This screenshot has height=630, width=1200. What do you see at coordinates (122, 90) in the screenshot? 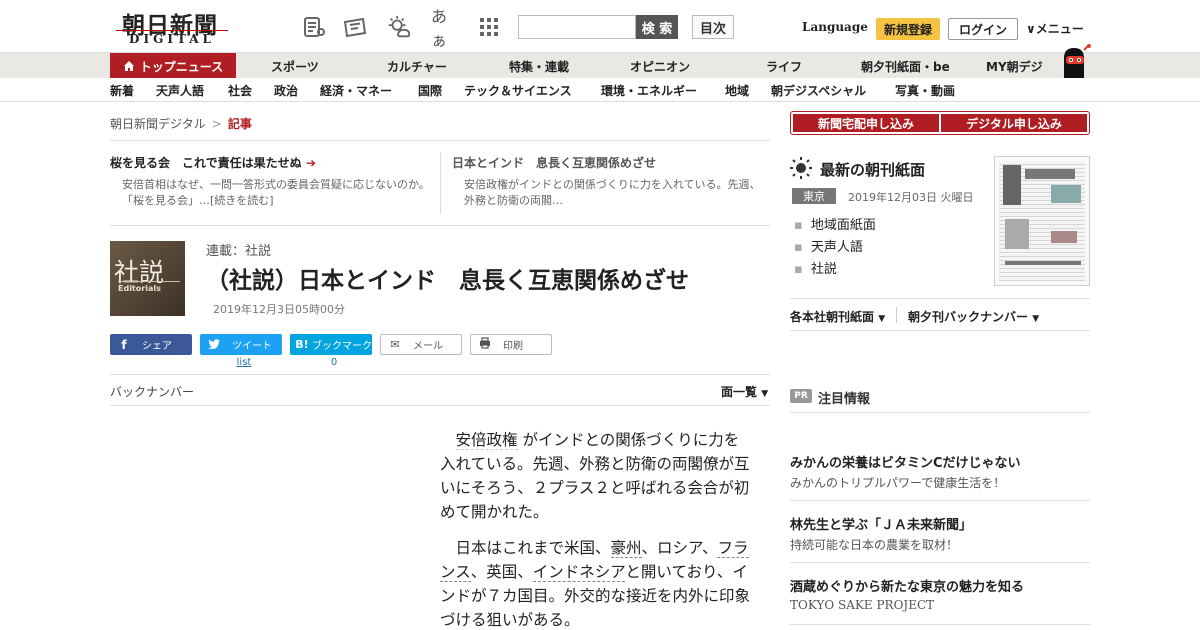
I see `nav-latest: 新着` at bounding box center [122, 90].